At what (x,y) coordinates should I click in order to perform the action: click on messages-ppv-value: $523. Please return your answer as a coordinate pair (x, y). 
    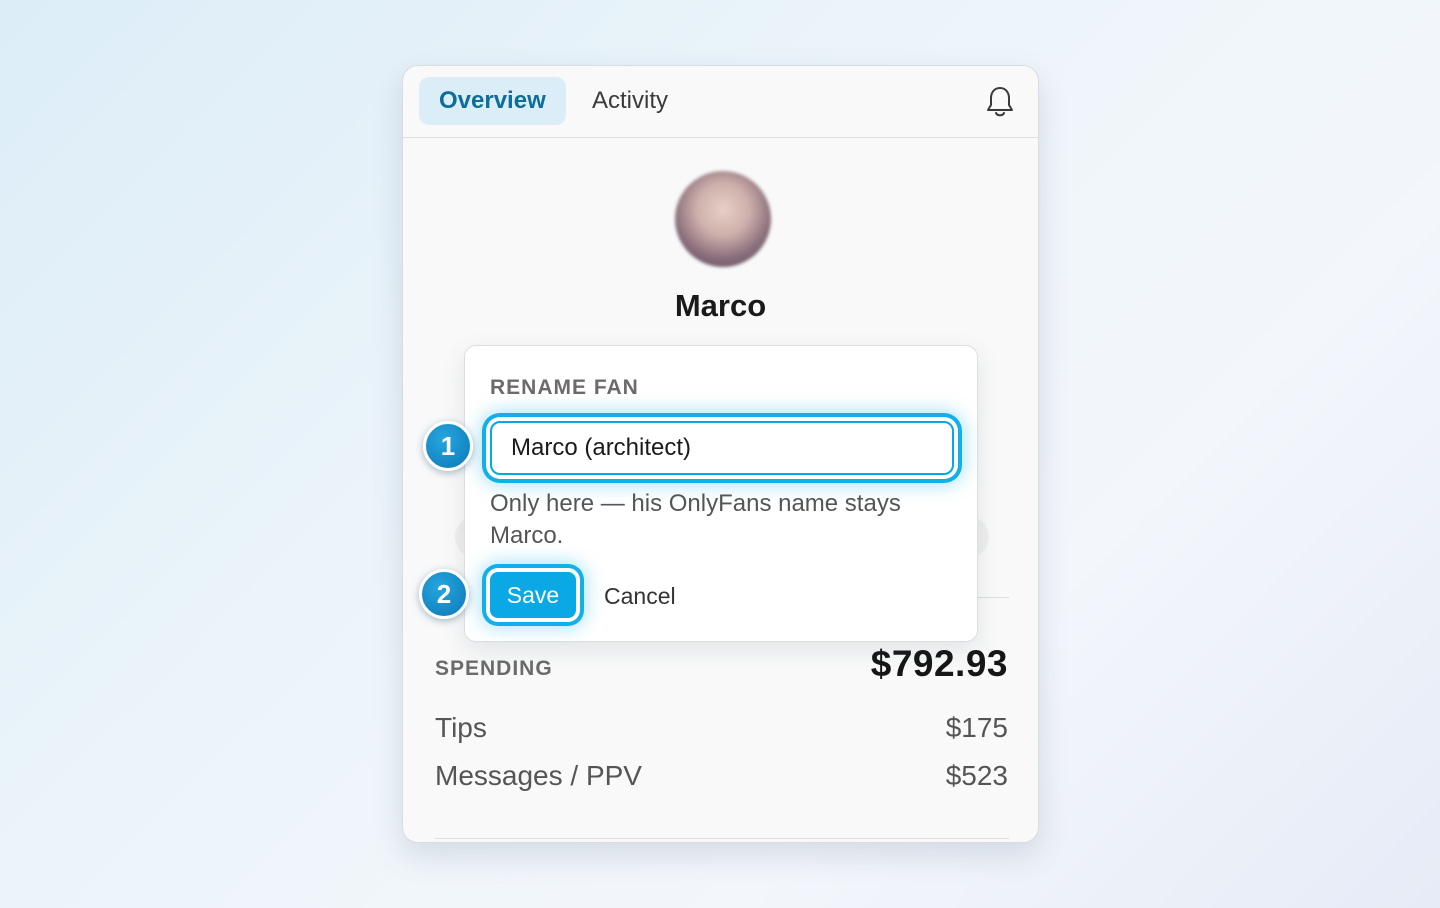
    Looking at the image, I should click on (976, 775).